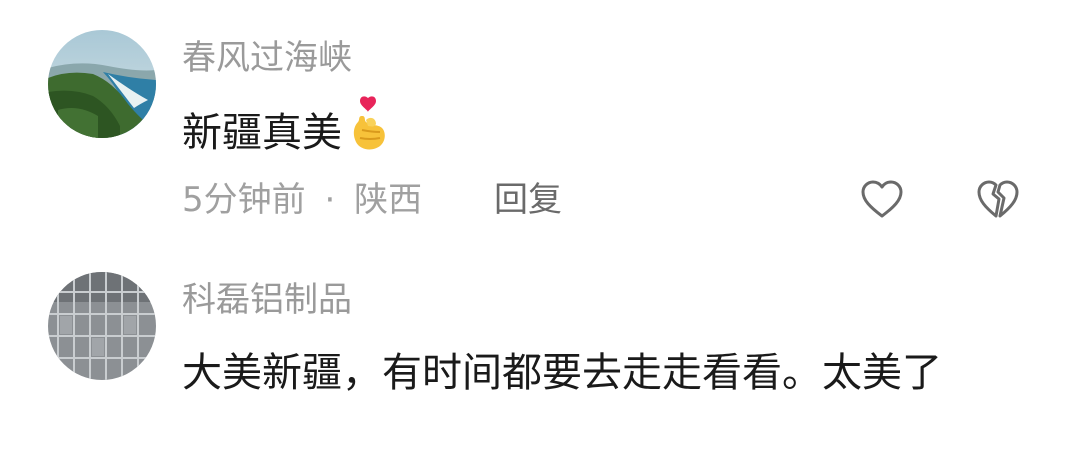 The image size is (1080, 474). What do you see at coordinates (262, 133) in the screenshot?
I see `comment-text-content: 新疆真美` at bounding box center [262, 133].